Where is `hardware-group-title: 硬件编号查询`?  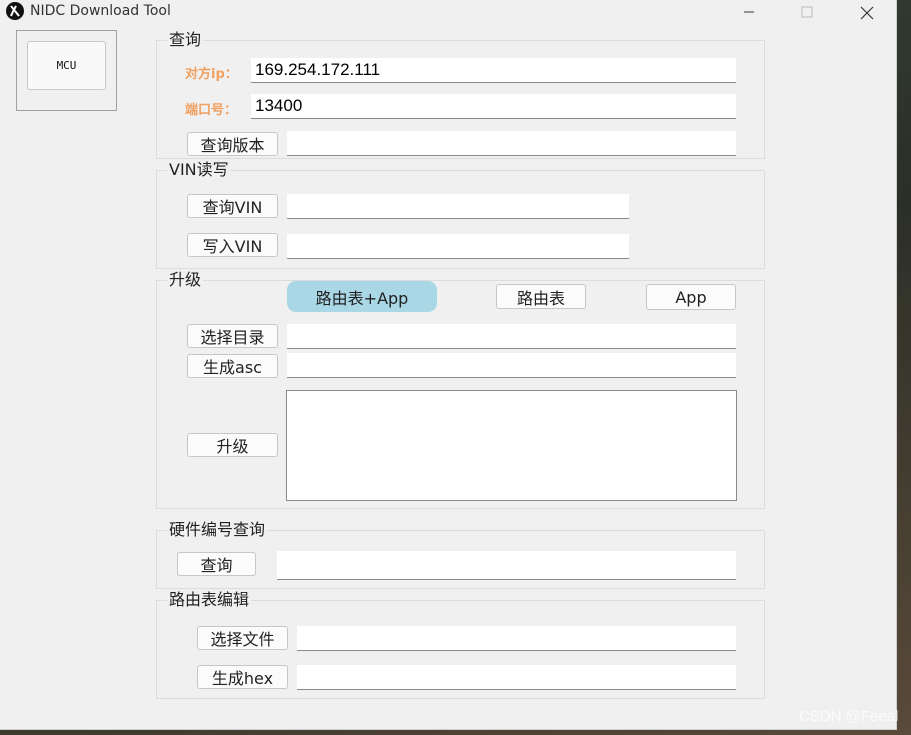
hardware-group-title: 硬件编号查询 is located at coordinates (217, 530).